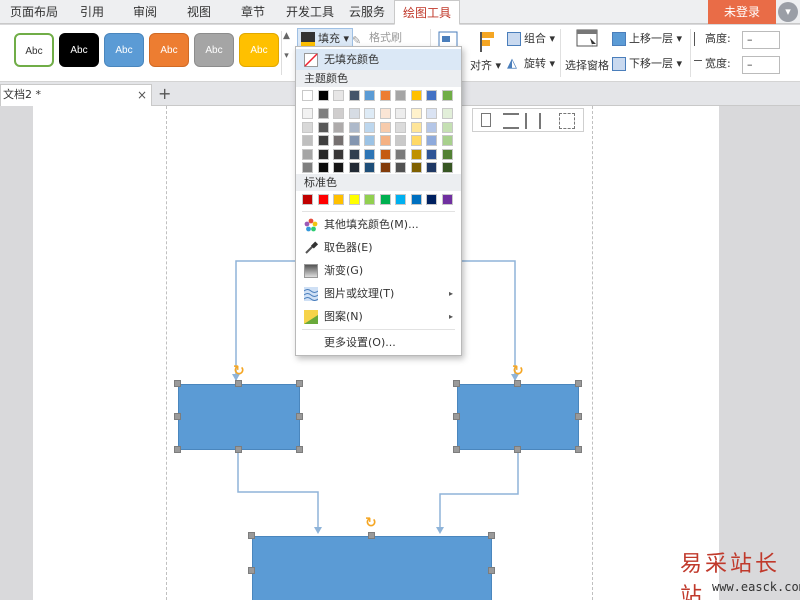 The width and height of the screenshot is (800, 600). What do you see at coordinates (378, 248) in the screenshot?
I see `eyedropper-option: 取色器(E)` at bounding box center [378, 248].